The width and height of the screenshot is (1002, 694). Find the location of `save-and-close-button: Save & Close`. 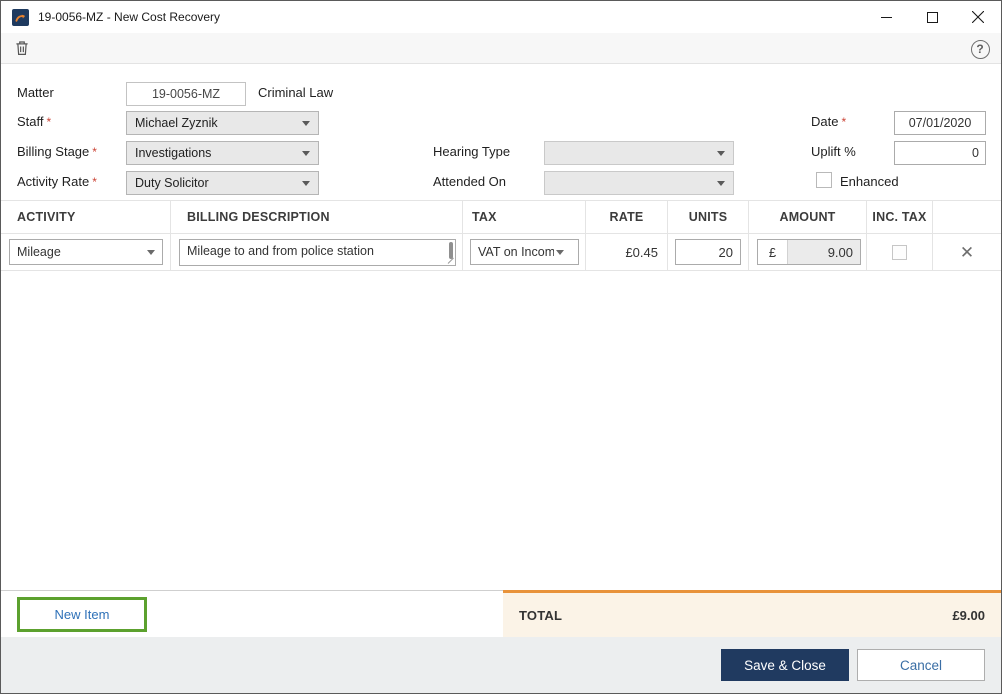

save-and-close-button: Save & Close is located at coordinates (785, 665).